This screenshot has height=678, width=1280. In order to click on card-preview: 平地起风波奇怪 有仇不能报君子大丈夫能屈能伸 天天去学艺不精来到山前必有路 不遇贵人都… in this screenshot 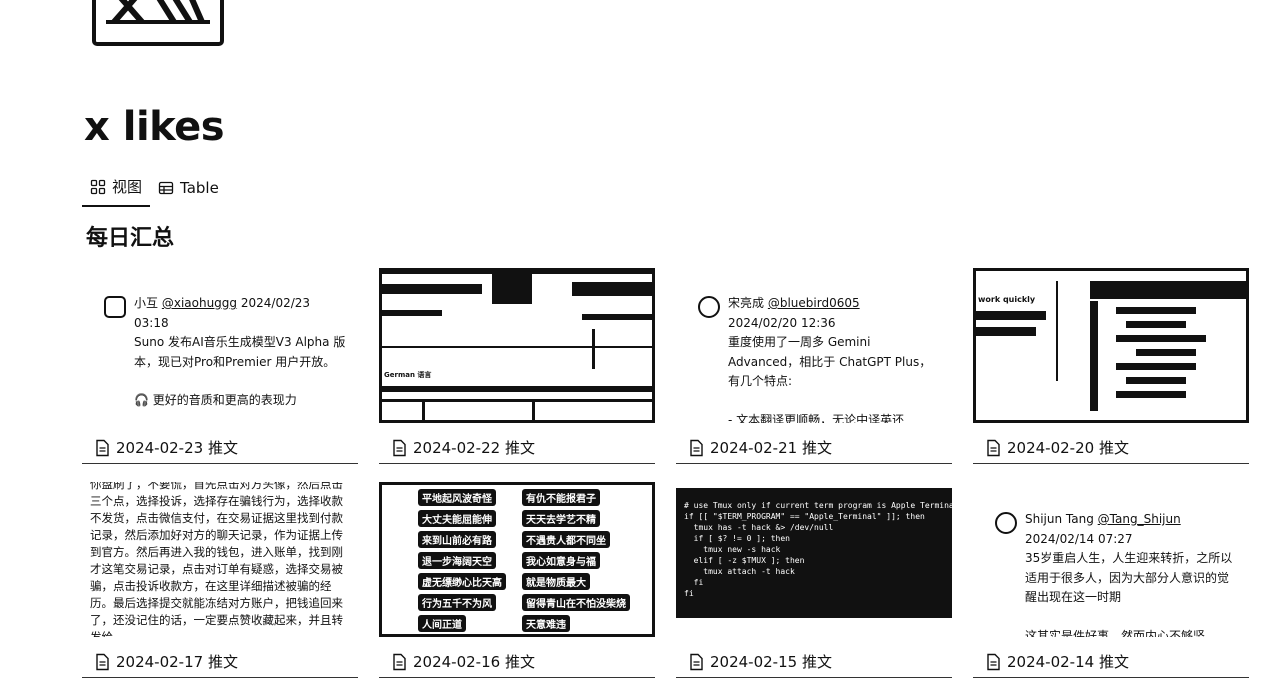, I will do `click(517, 559)`.